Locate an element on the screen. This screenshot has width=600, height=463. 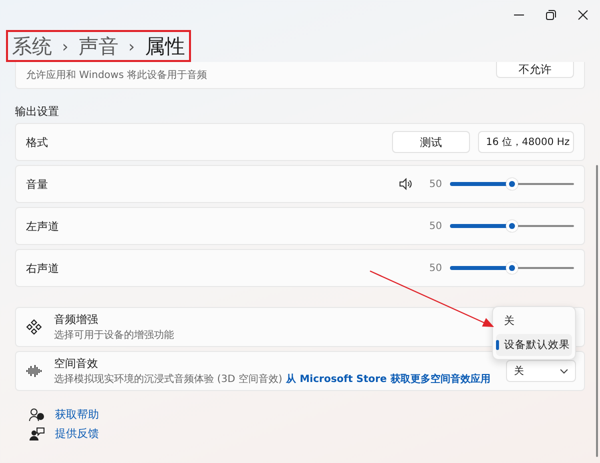
speaker-icon is located at coordinates (406, 184).